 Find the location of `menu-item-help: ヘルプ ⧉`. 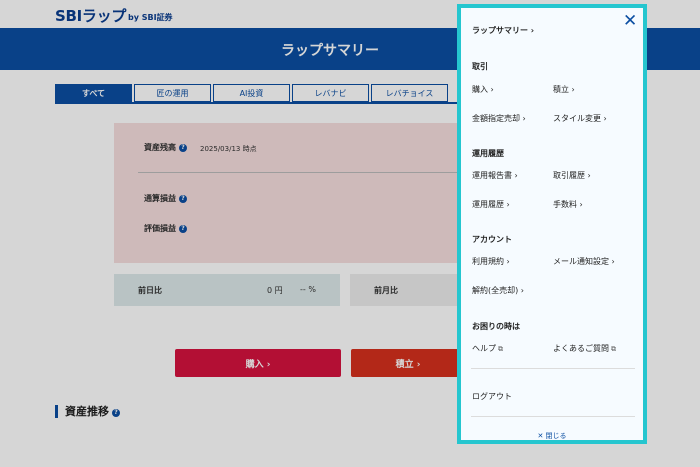

menu-item-help: ヘルプ ⧉ is located at coordinates (487, 348).